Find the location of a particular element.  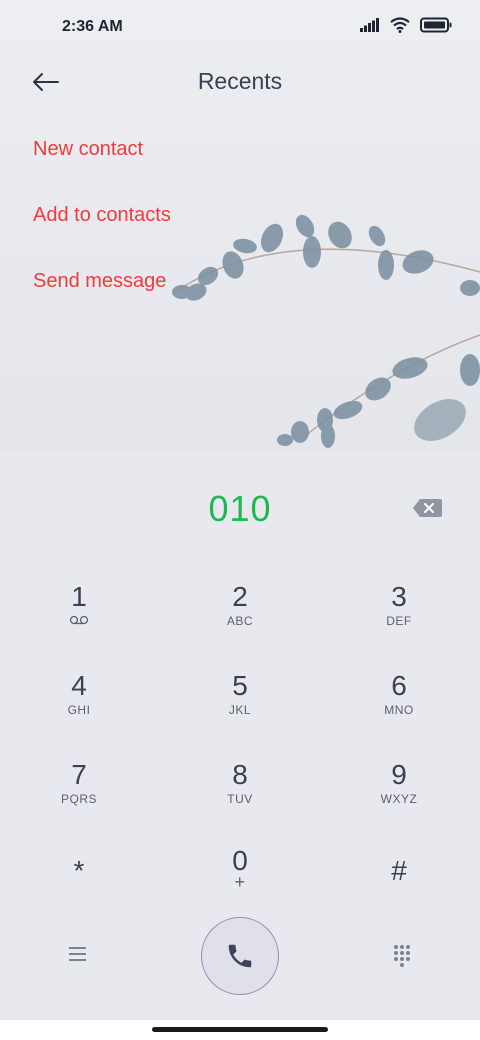

call-button is located at coordinates (240, 956).